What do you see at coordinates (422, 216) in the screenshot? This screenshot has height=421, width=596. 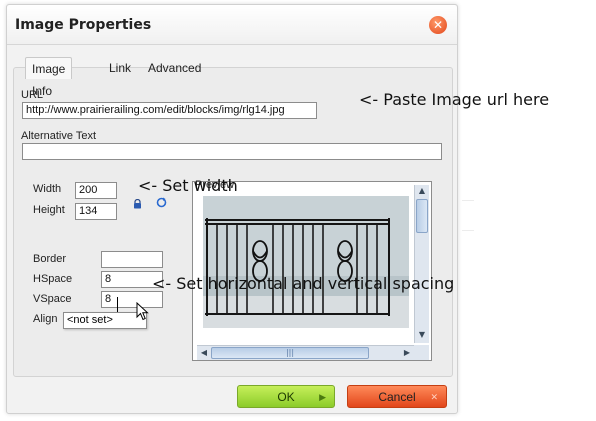 I see `vertical-scroll-thumb` at bounding box center [422, 216].